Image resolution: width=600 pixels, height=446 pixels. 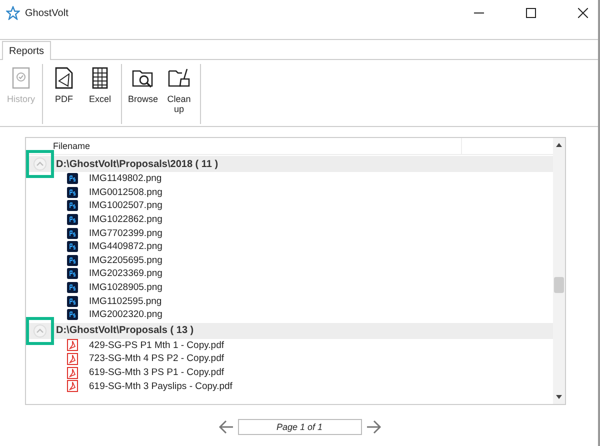 I want to click on ribbon-button: Clean up, so click(x=179, y=94).